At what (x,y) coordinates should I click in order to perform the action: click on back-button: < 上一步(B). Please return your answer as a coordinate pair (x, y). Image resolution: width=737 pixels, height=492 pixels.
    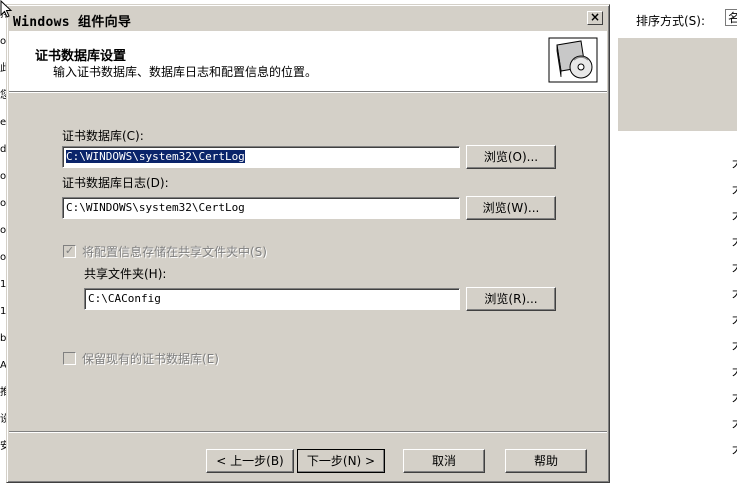
    Looking at the image, I should click on (250, 461).